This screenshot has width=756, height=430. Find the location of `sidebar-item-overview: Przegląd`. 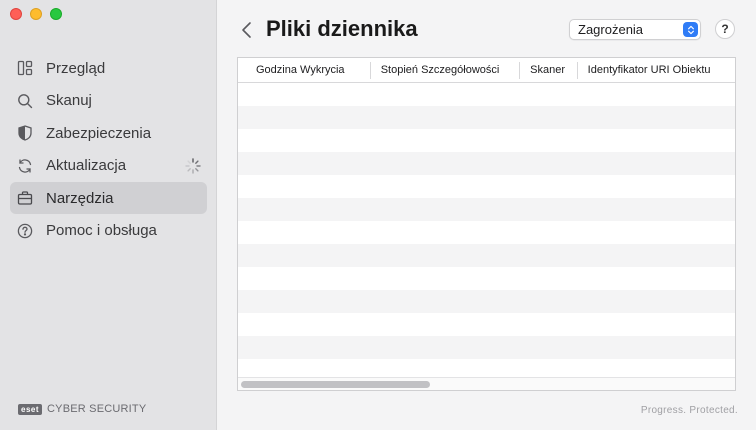

sidebar-item-overview: Przegląd is located at coordinates (108, 68).